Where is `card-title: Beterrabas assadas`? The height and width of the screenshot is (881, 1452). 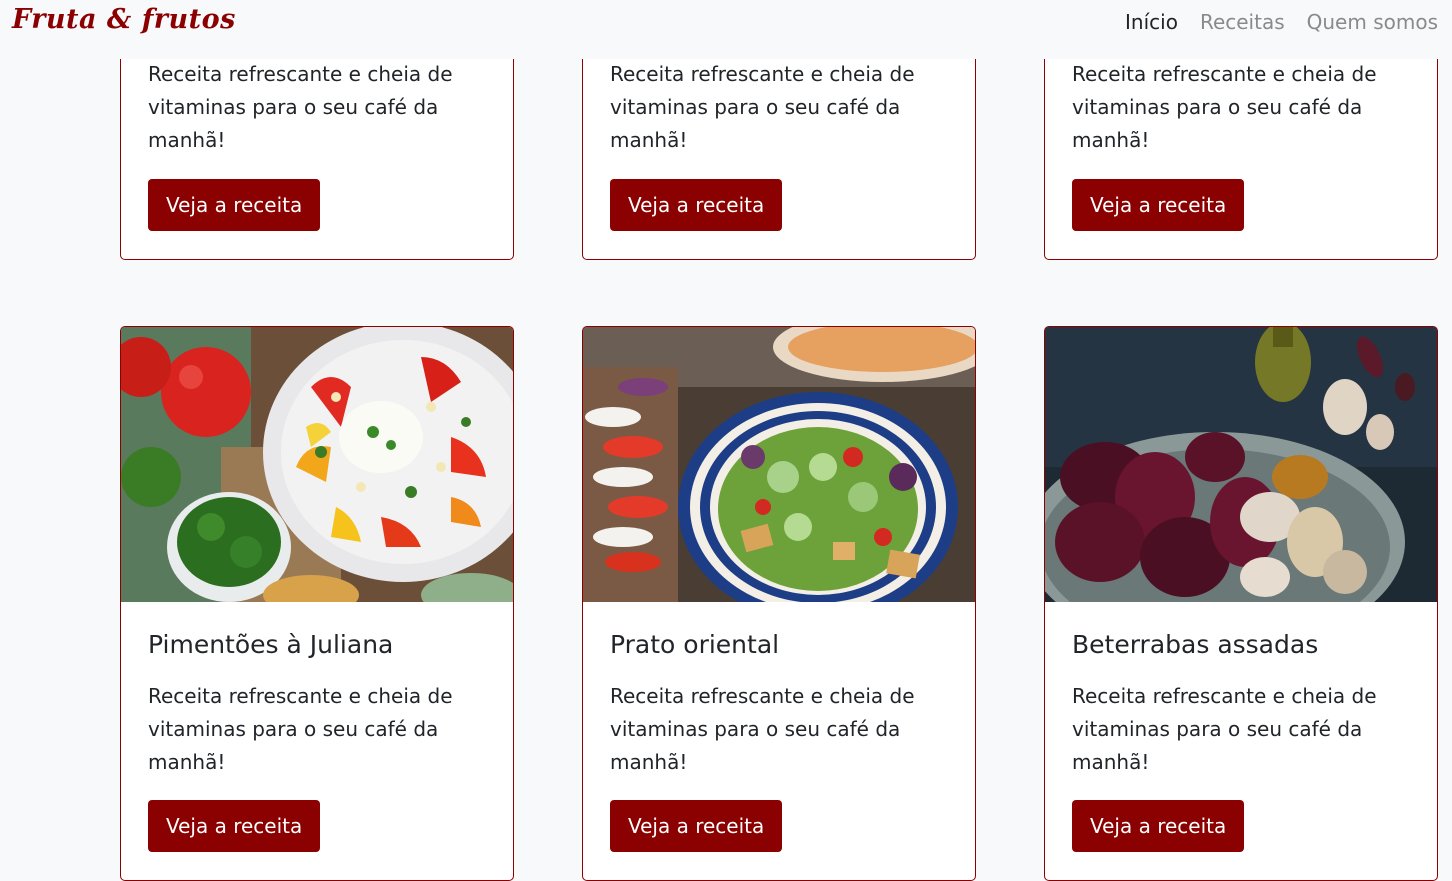 card-title: Beterrabas assadas is located at coordinates (1195, 644).